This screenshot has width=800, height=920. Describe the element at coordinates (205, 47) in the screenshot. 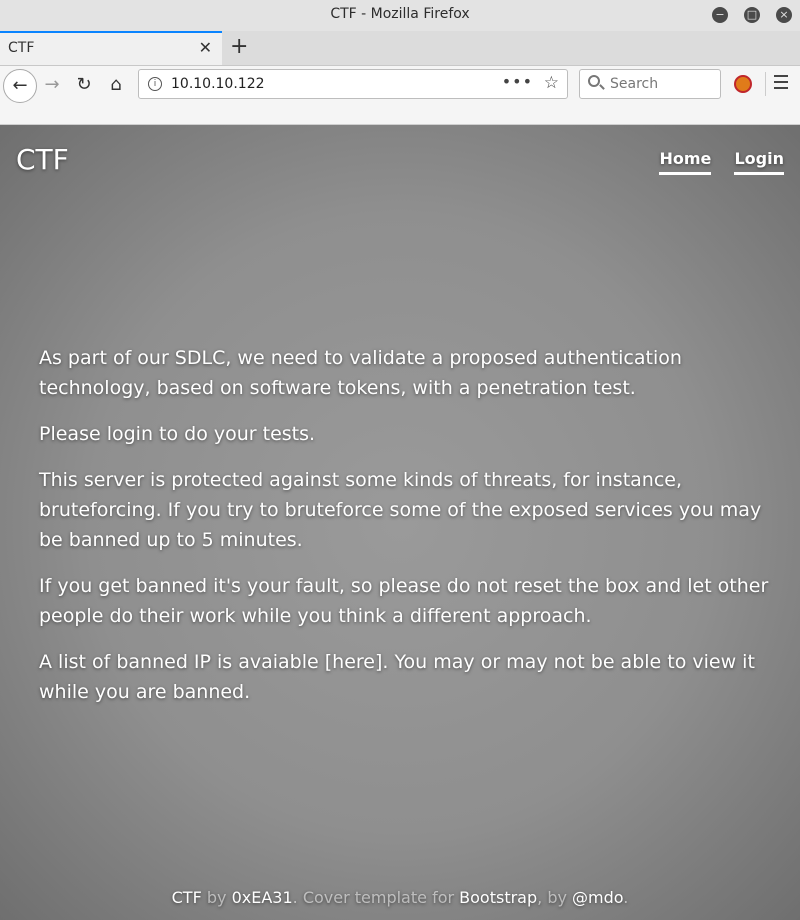

I see `close-tab-icon: ✕` at that location.